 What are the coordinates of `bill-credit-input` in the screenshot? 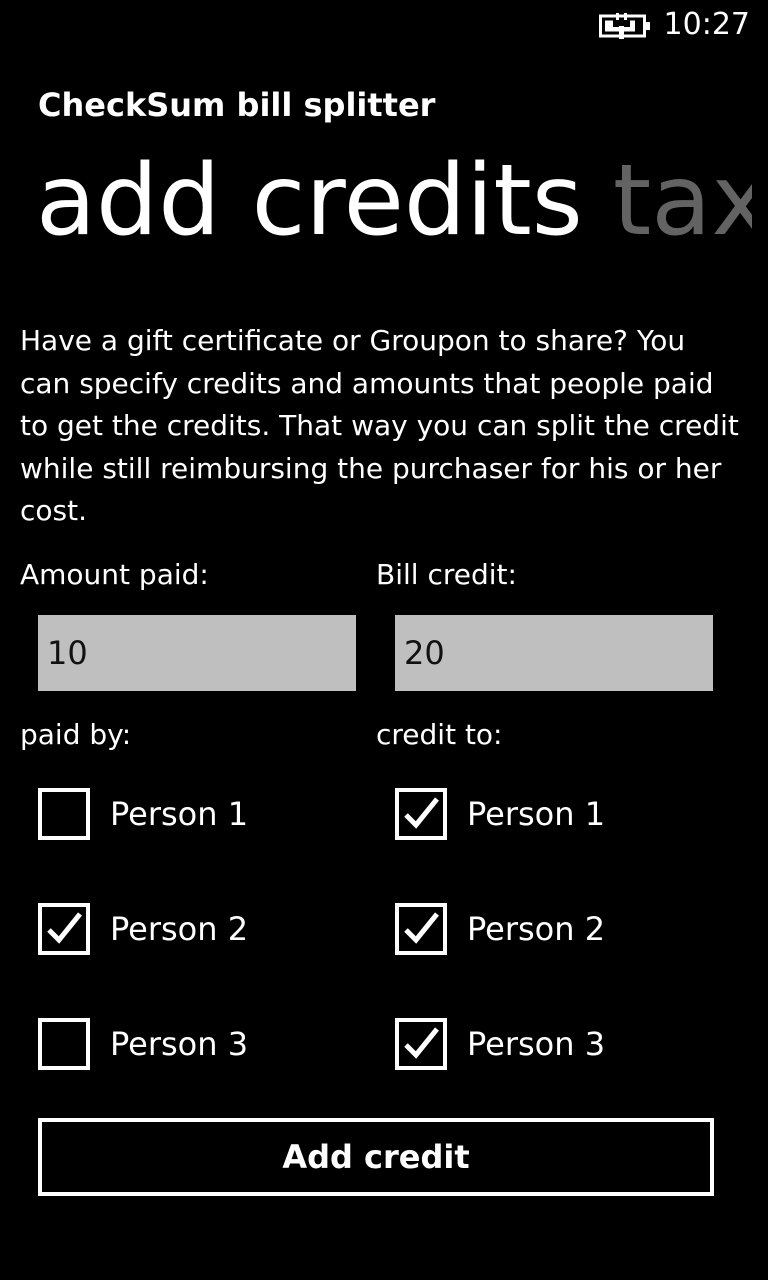 It's located at (554, 653).